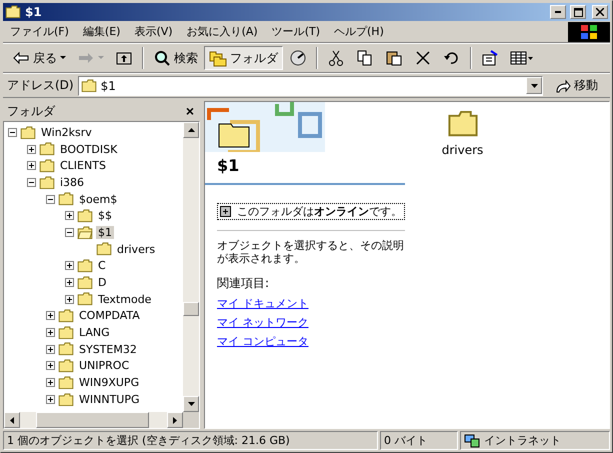 This screenshot has height=453, width=613. I want to click on tree-item: BOOTDISK, so click(89, 149).